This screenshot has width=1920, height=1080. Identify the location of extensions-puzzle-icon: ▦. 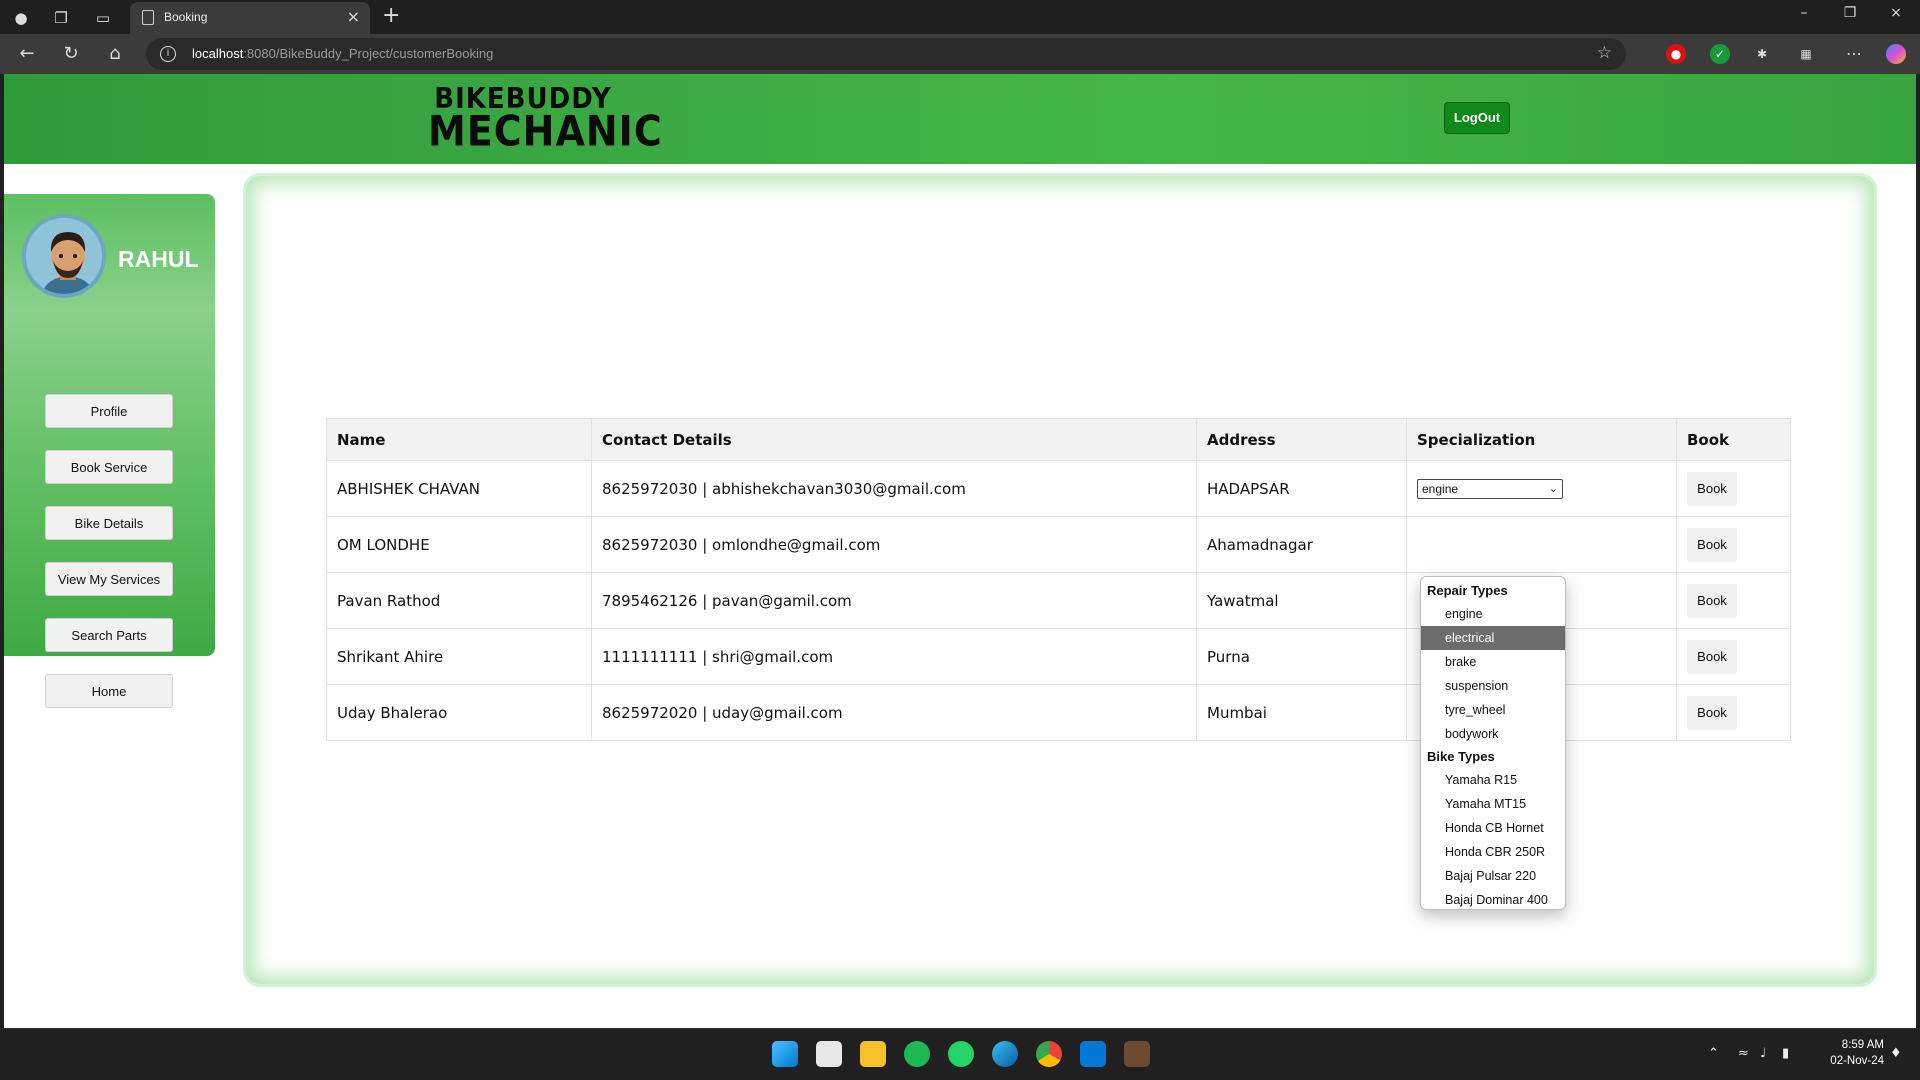
(1806, 54).